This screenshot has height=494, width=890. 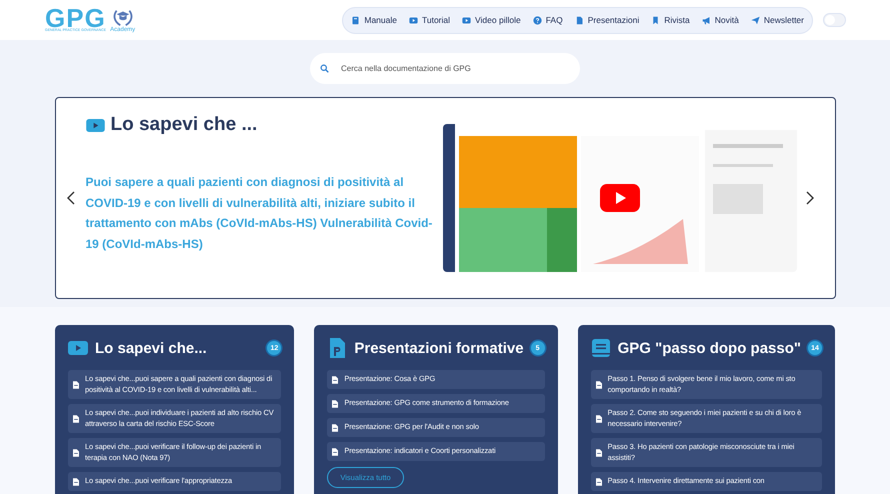 What do you see at coordinates (374, 20) in the screenshot?
I see `nav-link: Manuale` at bounding box center [374, 20].